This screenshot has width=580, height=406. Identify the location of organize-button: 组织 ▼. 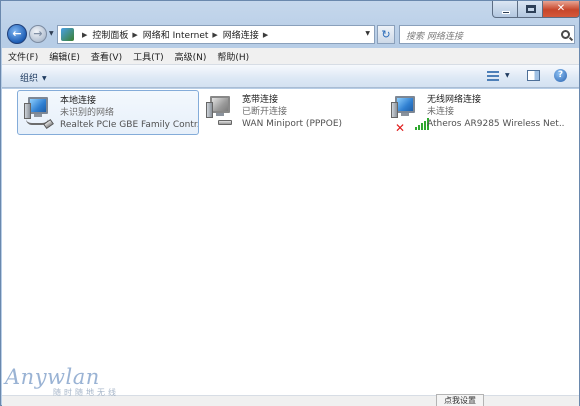
(33, 77).